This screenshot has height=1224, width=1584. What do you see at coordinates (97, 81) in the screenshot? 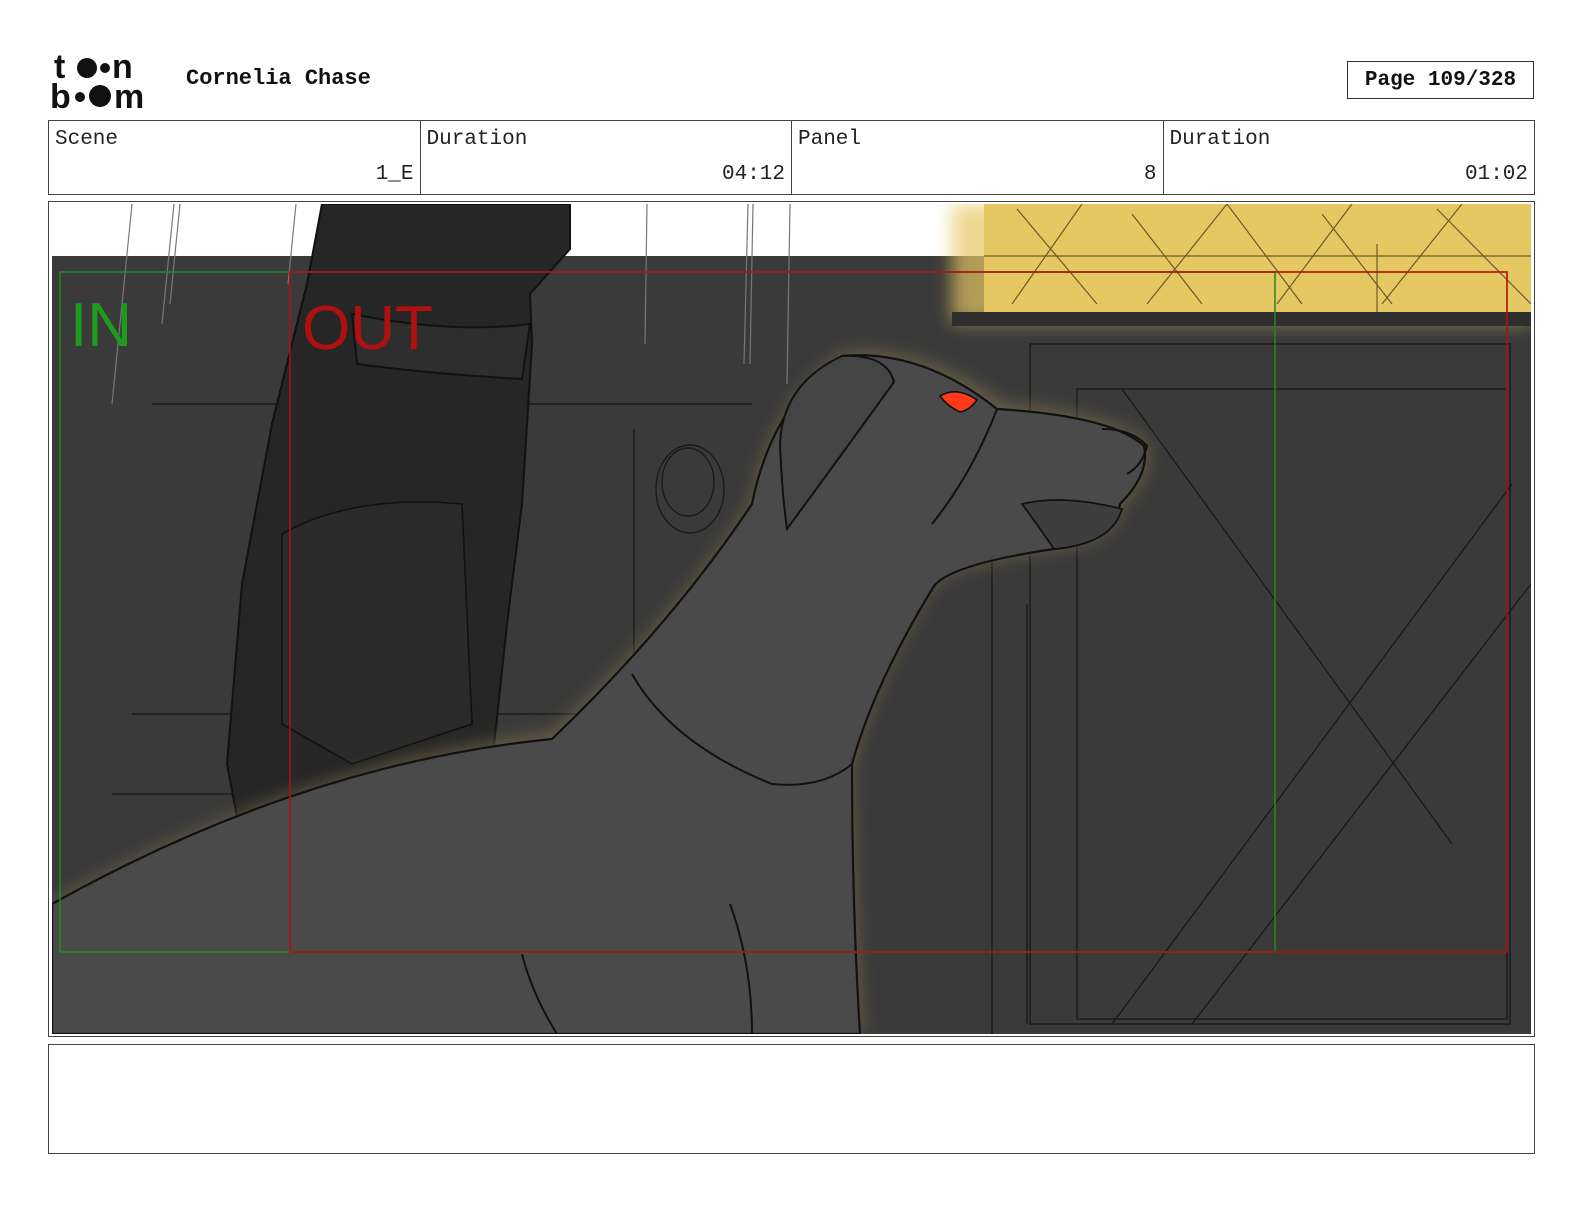
I see `toon-boom-logo: t n b m` at bounding box center [97, 81].